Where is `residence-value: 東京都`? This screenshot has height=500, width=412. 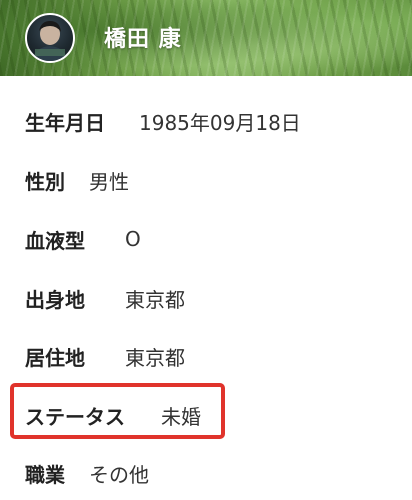 residence-value: 東京都 is located at coordinates (155, 357).